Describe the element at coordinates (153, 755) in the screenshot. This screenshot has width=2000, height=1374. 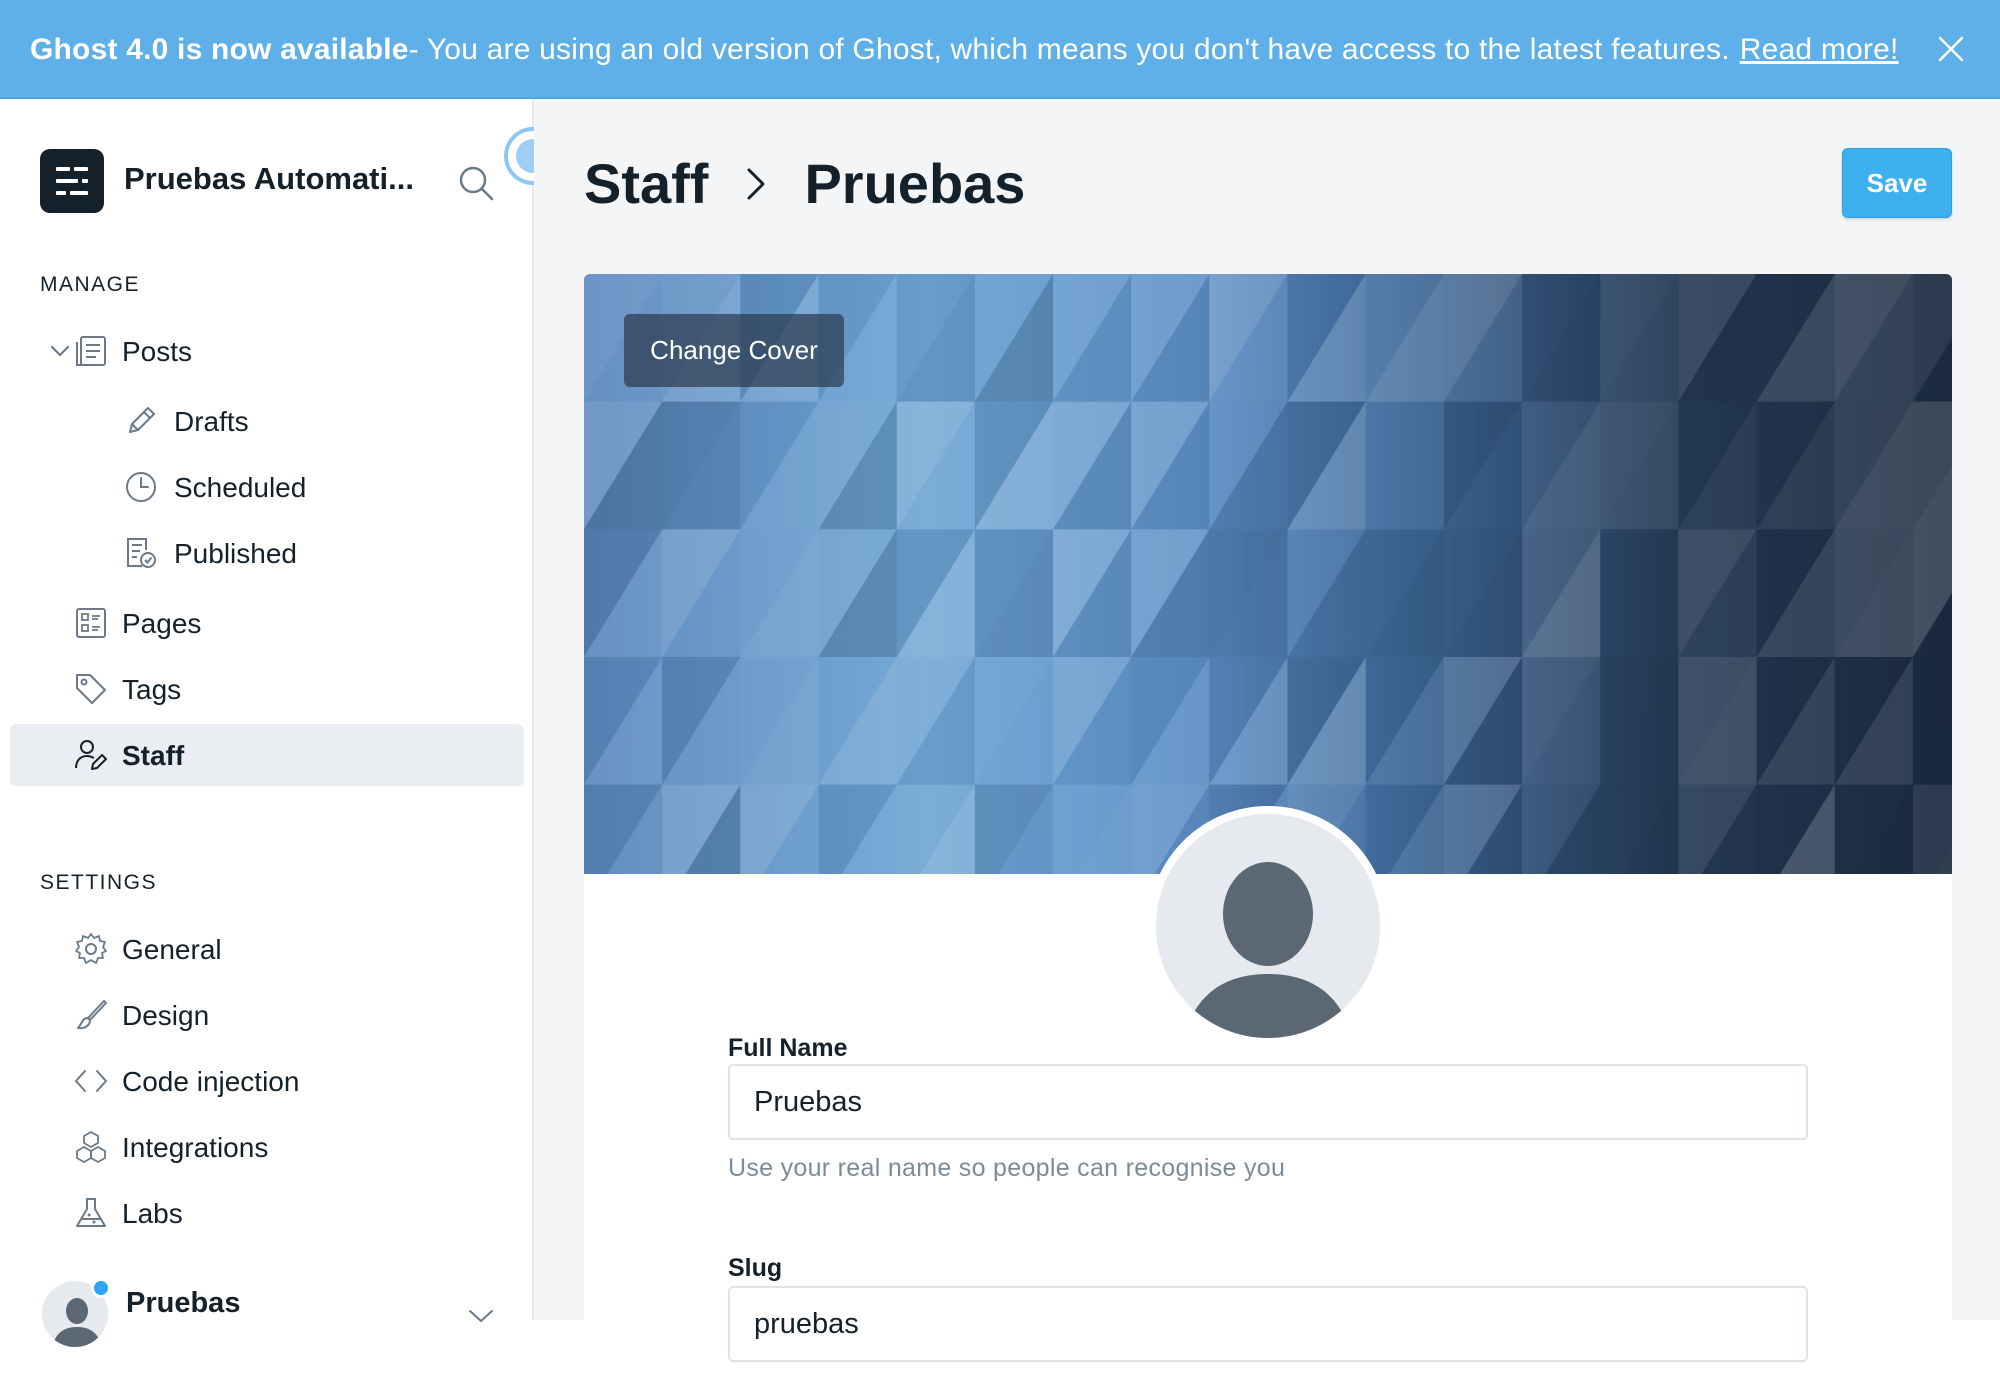
I see `sidebar-item-label: Staff` at that location.